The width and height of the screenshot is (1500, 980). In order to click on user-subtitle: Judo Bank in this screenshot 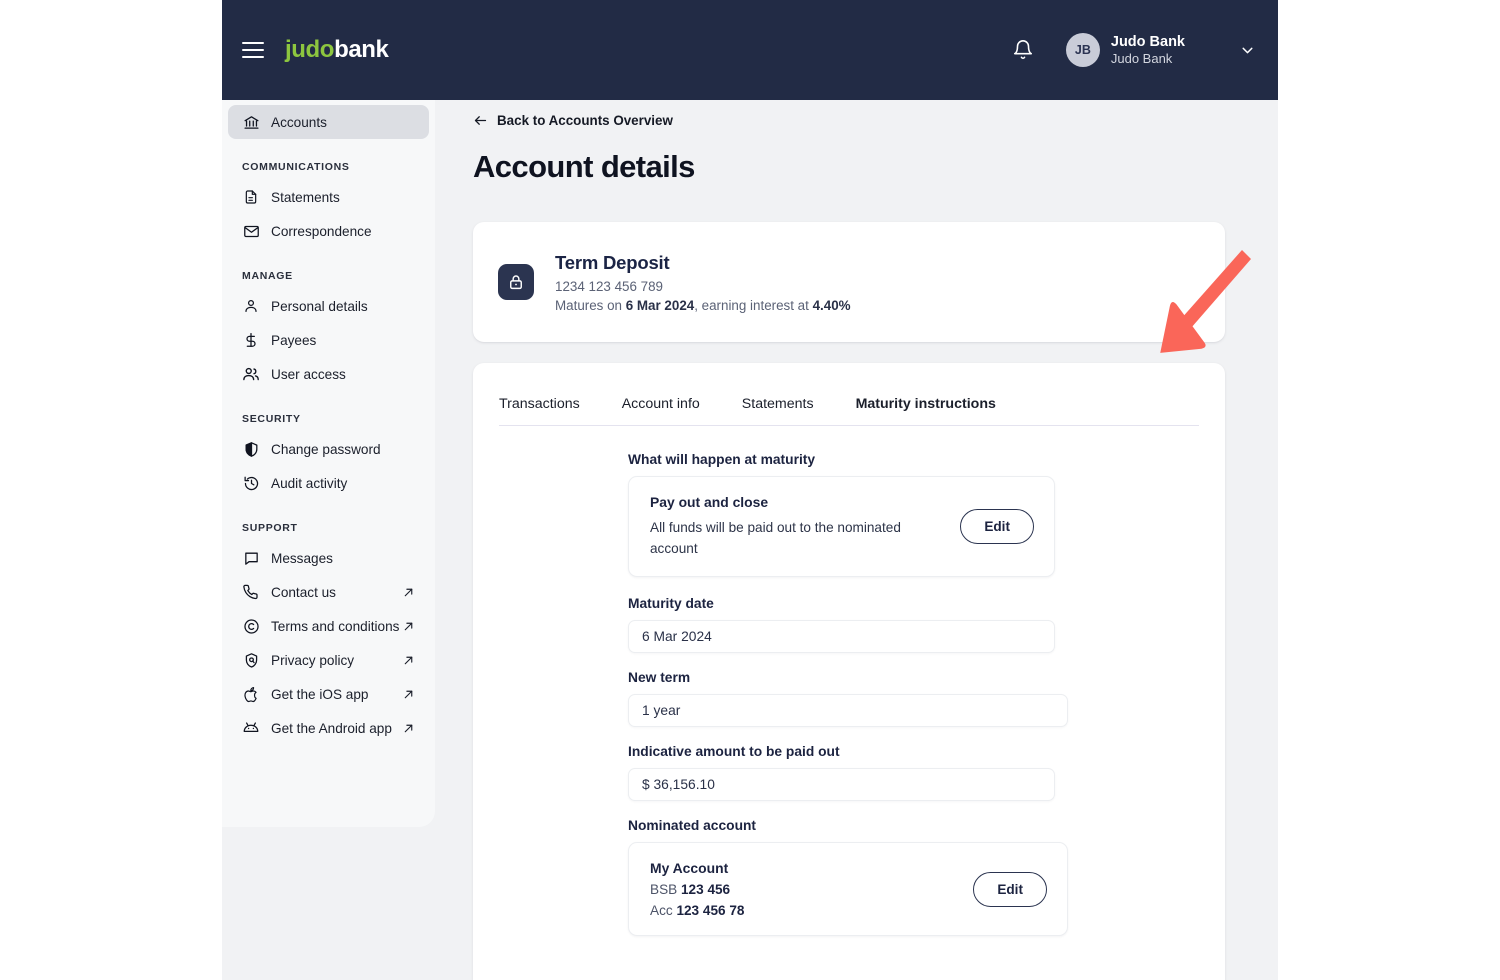, I will do `click(1141, 58)`.